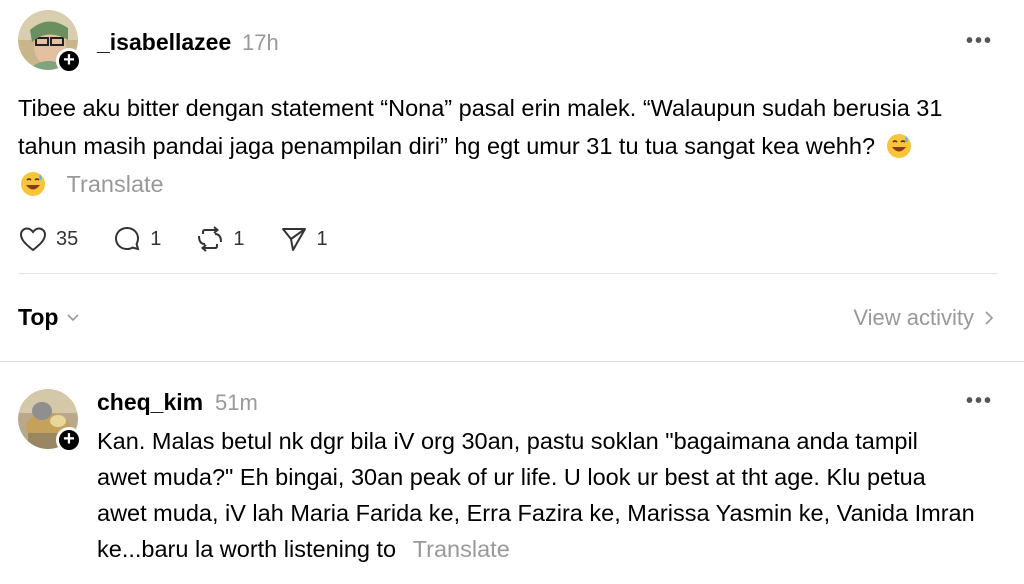 The image size is (1024, 584). What do you see at coordinates (150, 402) in the screenshot?
I see `reply-username: cheq_kim` at bounding box center [150, 402].